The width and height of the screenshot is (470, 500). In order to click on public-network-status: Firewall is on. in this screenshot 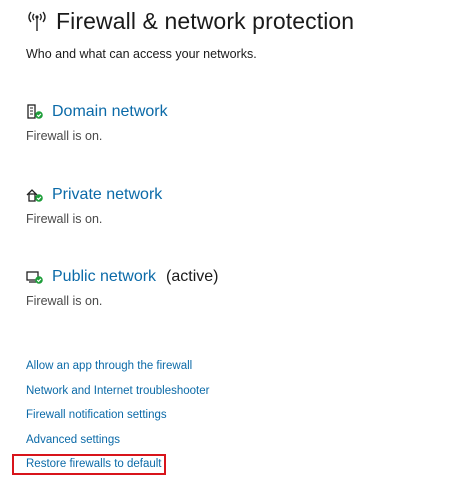, I will do `click(64, 301)`.